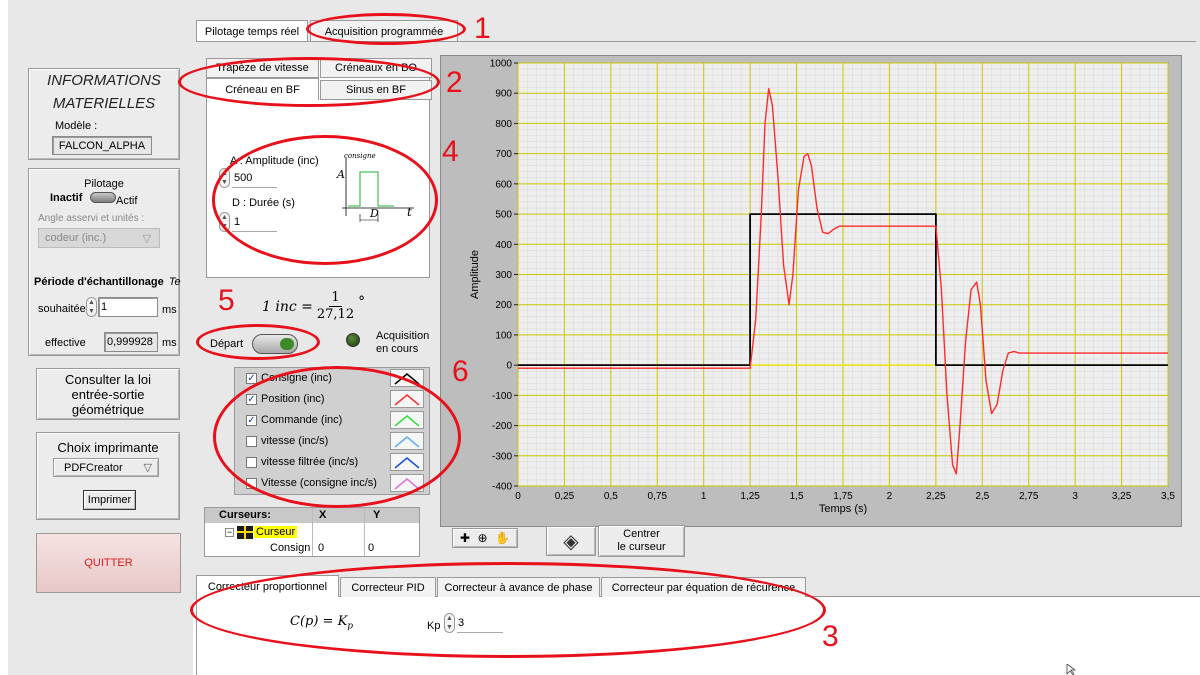 Image resolution: width=1200 pixels, height=675 pixels. I want to click on depart-toggle, so click(275, 344).